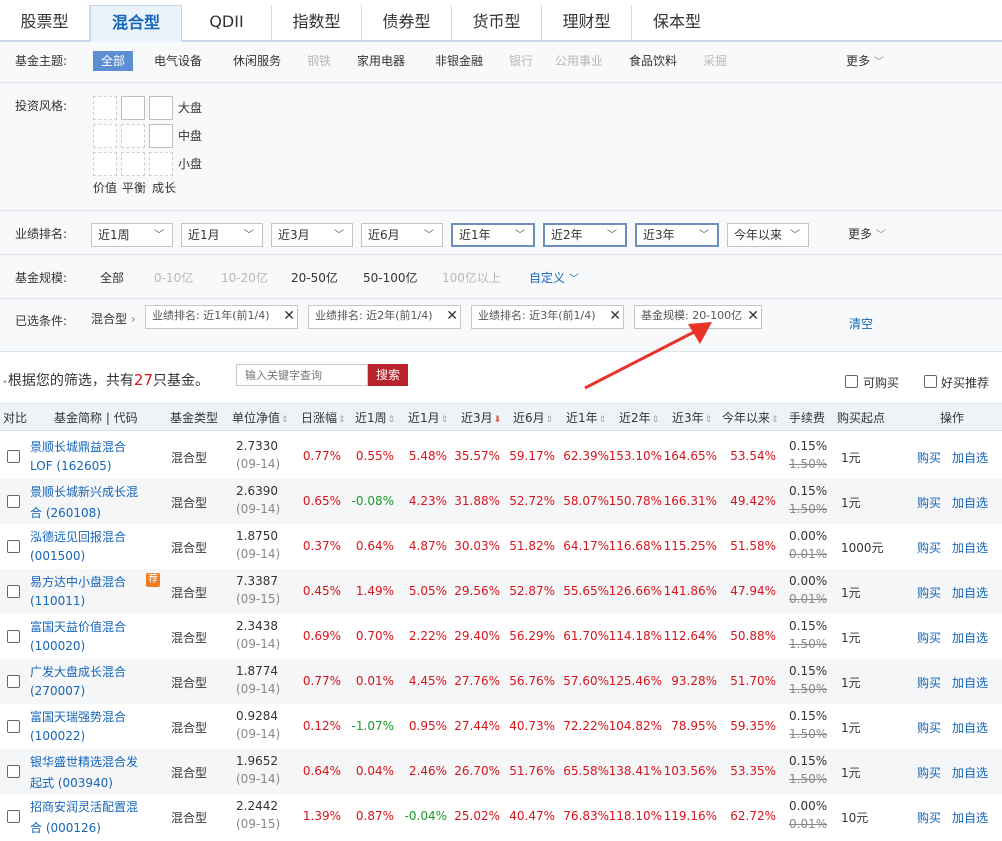 The image size is (1002, 841). What do you see at coordinates (222, 235) in the screenshot?
I see `performance-dropdown: 近1月 ﹀` at bounding box center [222, 235].